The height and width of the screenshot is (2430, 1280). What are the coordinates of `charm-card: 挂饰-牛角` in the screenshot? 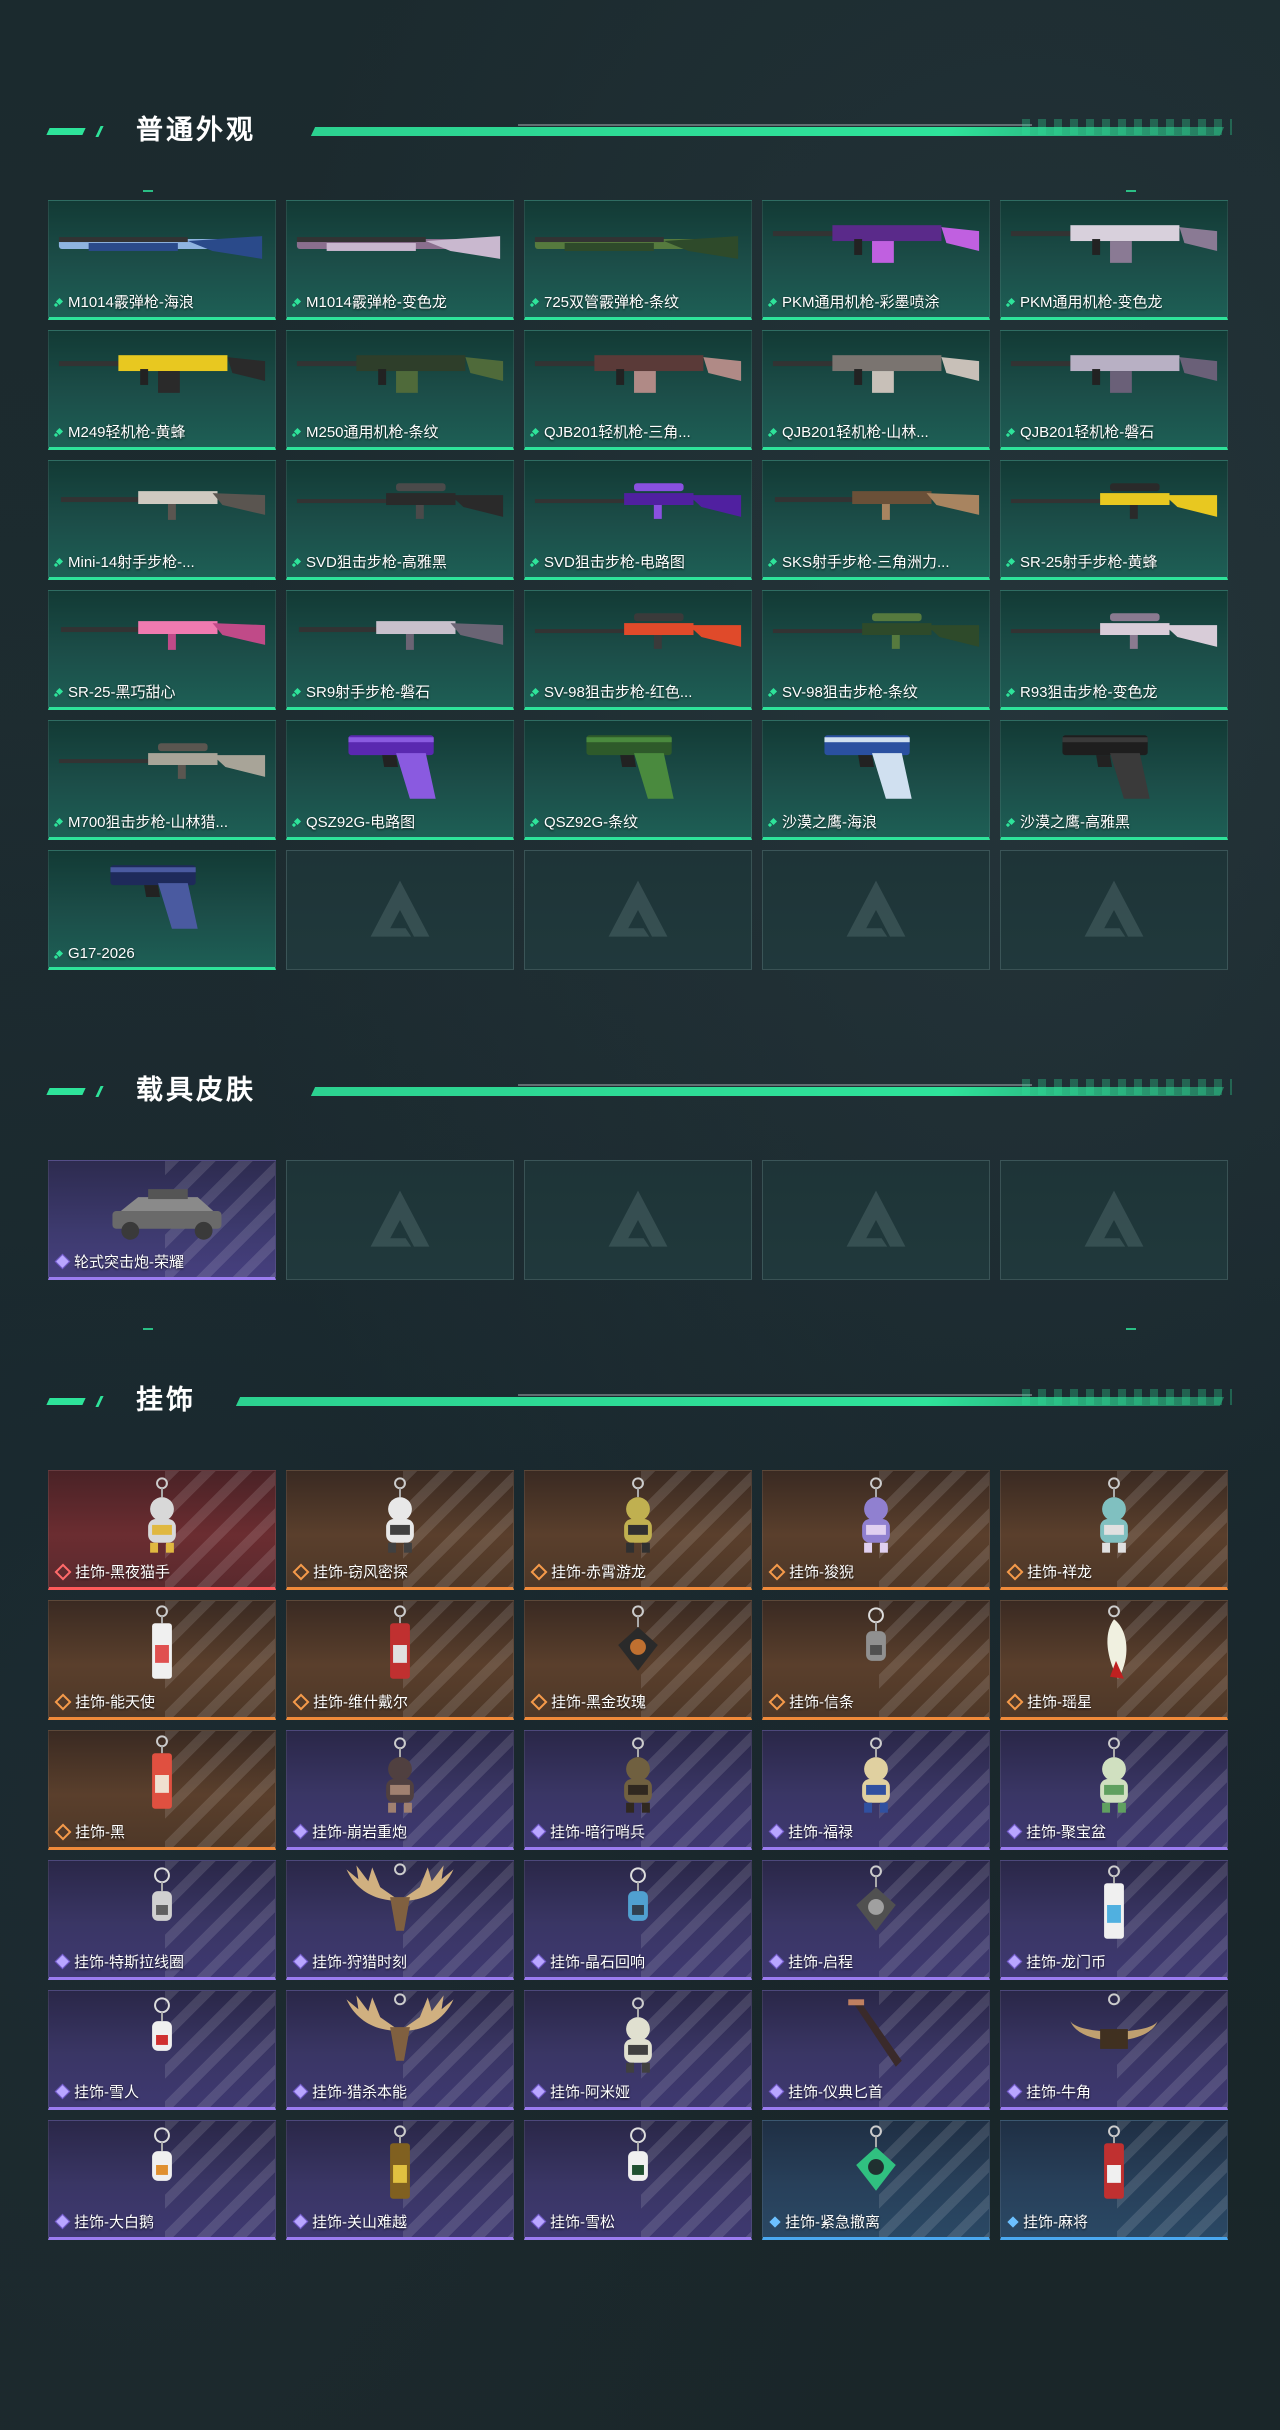 It's located at (1114, 2050).